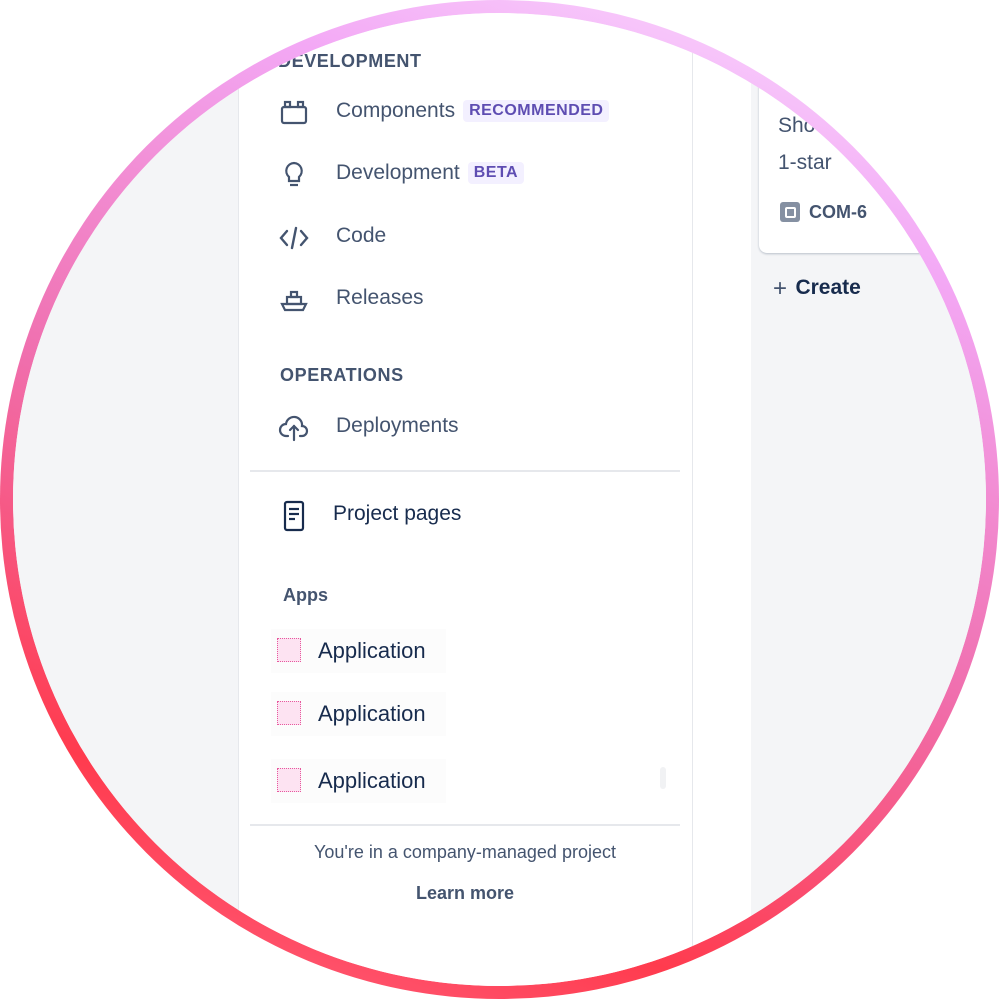  I want to click on sidebar-item-code: Code, so click(468, 238).